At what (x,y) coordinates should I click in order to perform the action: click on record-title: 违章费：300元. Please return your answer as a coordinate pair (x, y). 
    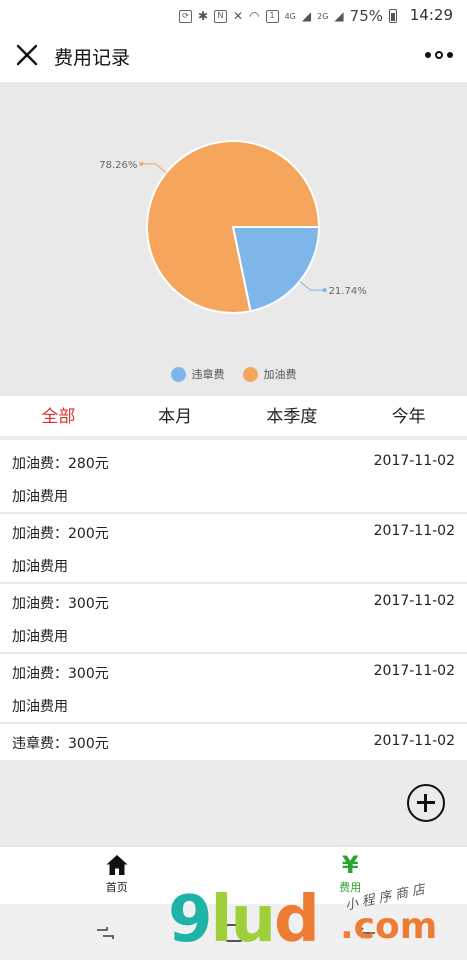
    Looking at the image, I should click on (60, 744).